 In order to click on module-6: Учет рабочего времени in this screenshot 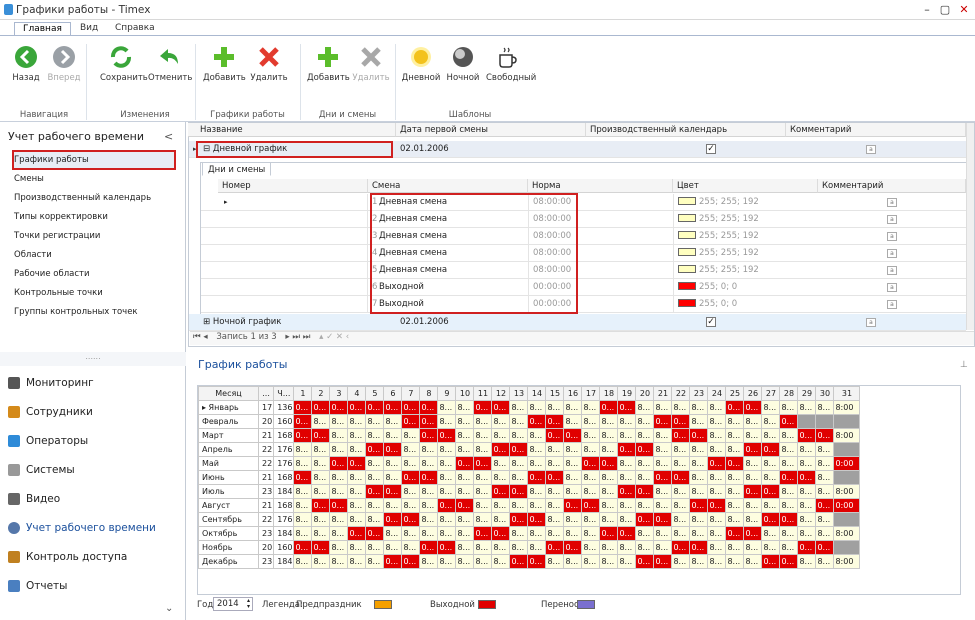, I will do `click(97, 530)`.